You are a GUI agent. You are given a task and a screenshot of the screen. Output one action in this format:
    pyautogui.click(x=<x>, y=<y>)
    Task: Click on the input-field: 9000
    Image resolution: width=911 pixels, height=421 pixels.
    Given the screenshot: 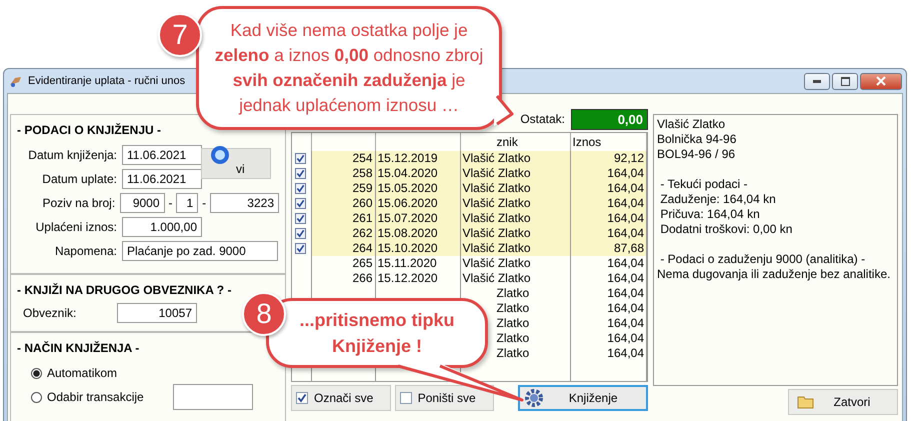 What is the action you would take?
    pyautogui.click(x=142, y=203)
    